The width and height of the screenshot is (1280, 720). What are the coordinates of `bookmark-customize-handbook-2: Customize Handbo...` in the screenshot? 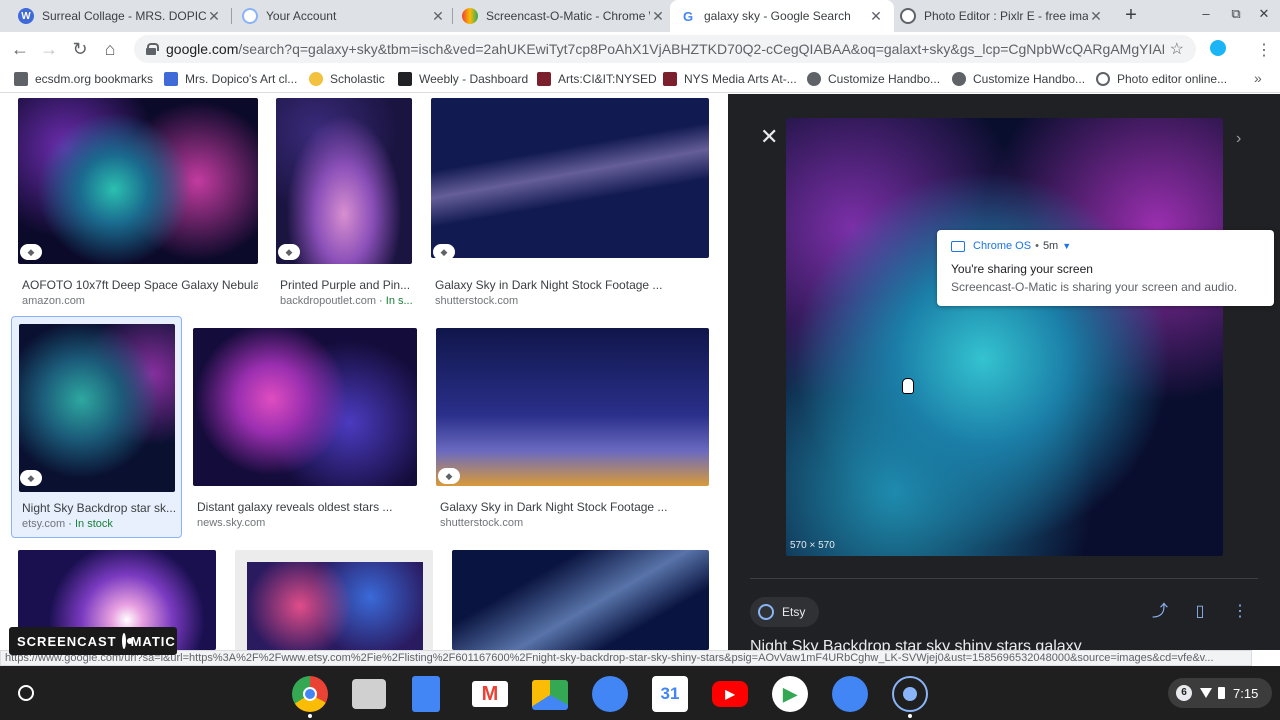 It's located at (1018, 79).